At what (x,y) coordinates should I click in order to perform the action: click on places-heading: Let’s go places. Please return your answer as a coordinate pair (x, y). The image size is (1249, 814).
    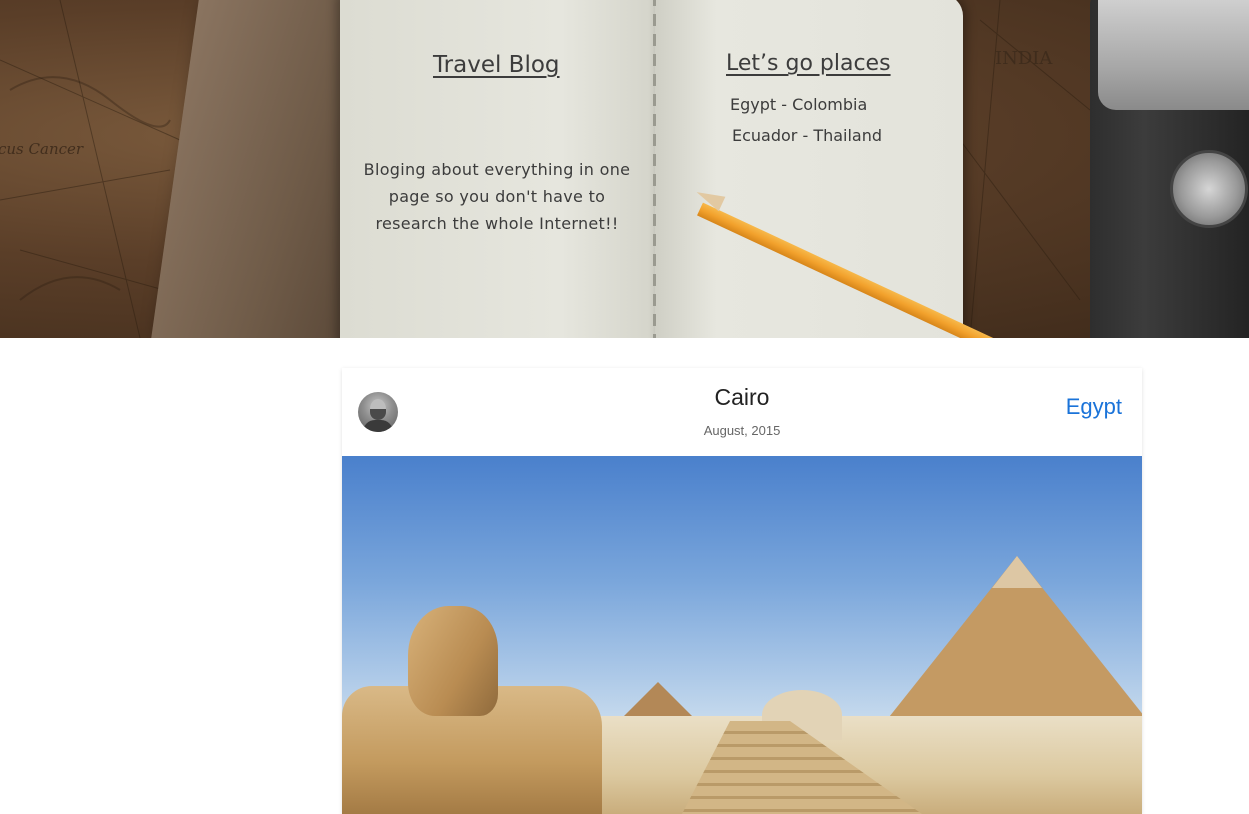
    Looking at the image, I should click on (808, 63).